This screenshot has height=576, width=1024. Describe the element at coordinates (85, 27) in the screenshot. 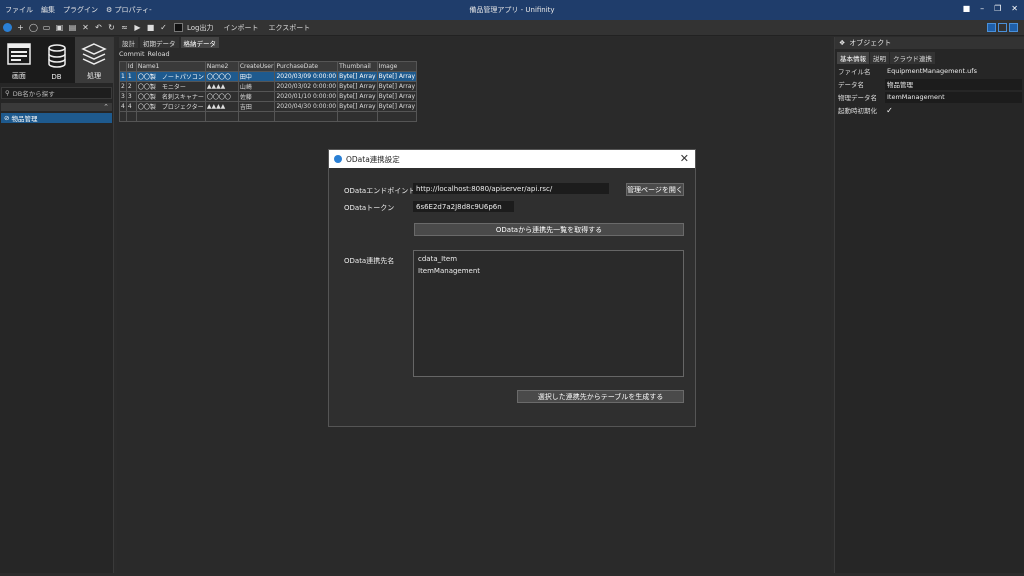

I see `delete-icon: ✕` at that location.